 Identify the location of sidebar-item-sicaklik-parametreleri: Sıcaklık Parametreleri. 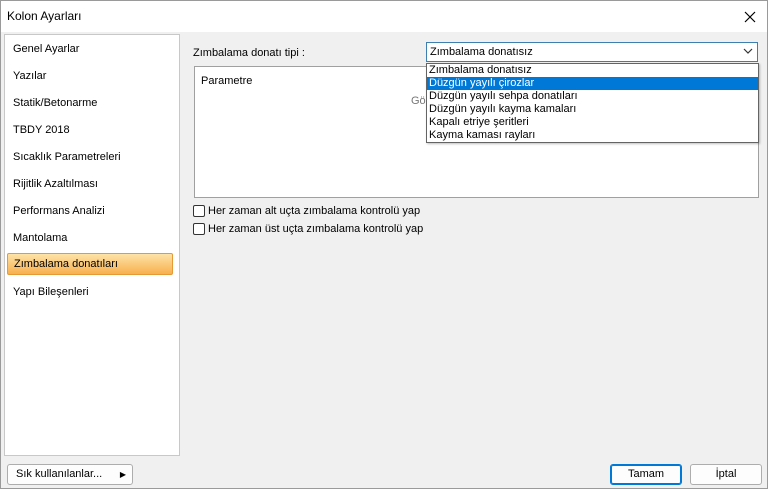
(90, 157).